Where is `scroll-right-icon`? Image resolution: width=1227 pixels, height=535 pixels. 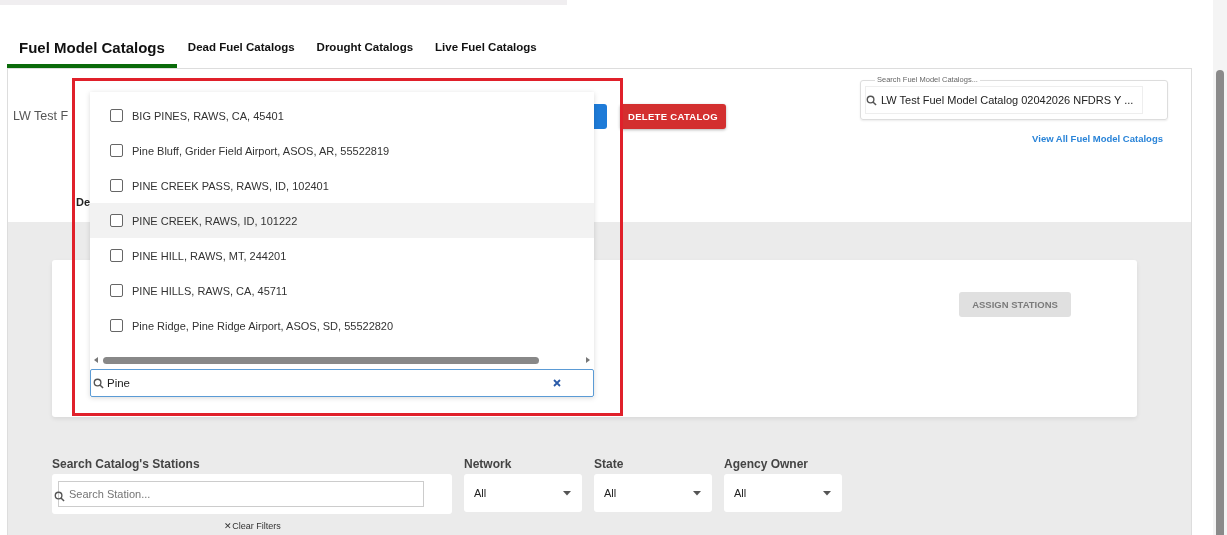
scroll-right-icon is located at coordinates (587, 360).